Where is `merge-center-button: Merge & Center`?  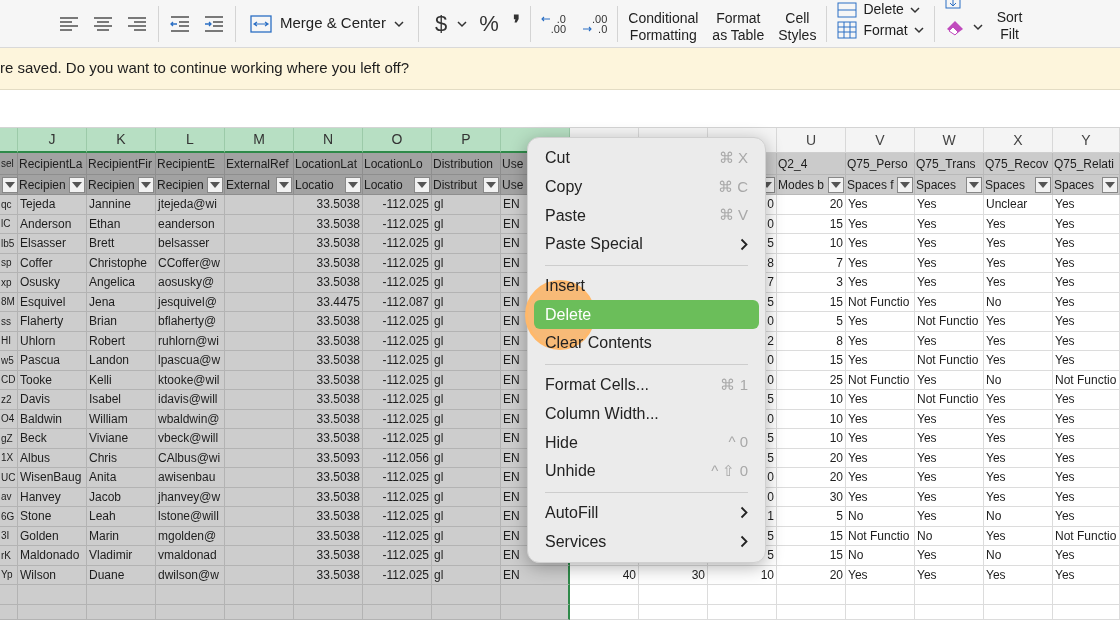
merge-center-button: Merge & Center is located at coordinates (327, 23).